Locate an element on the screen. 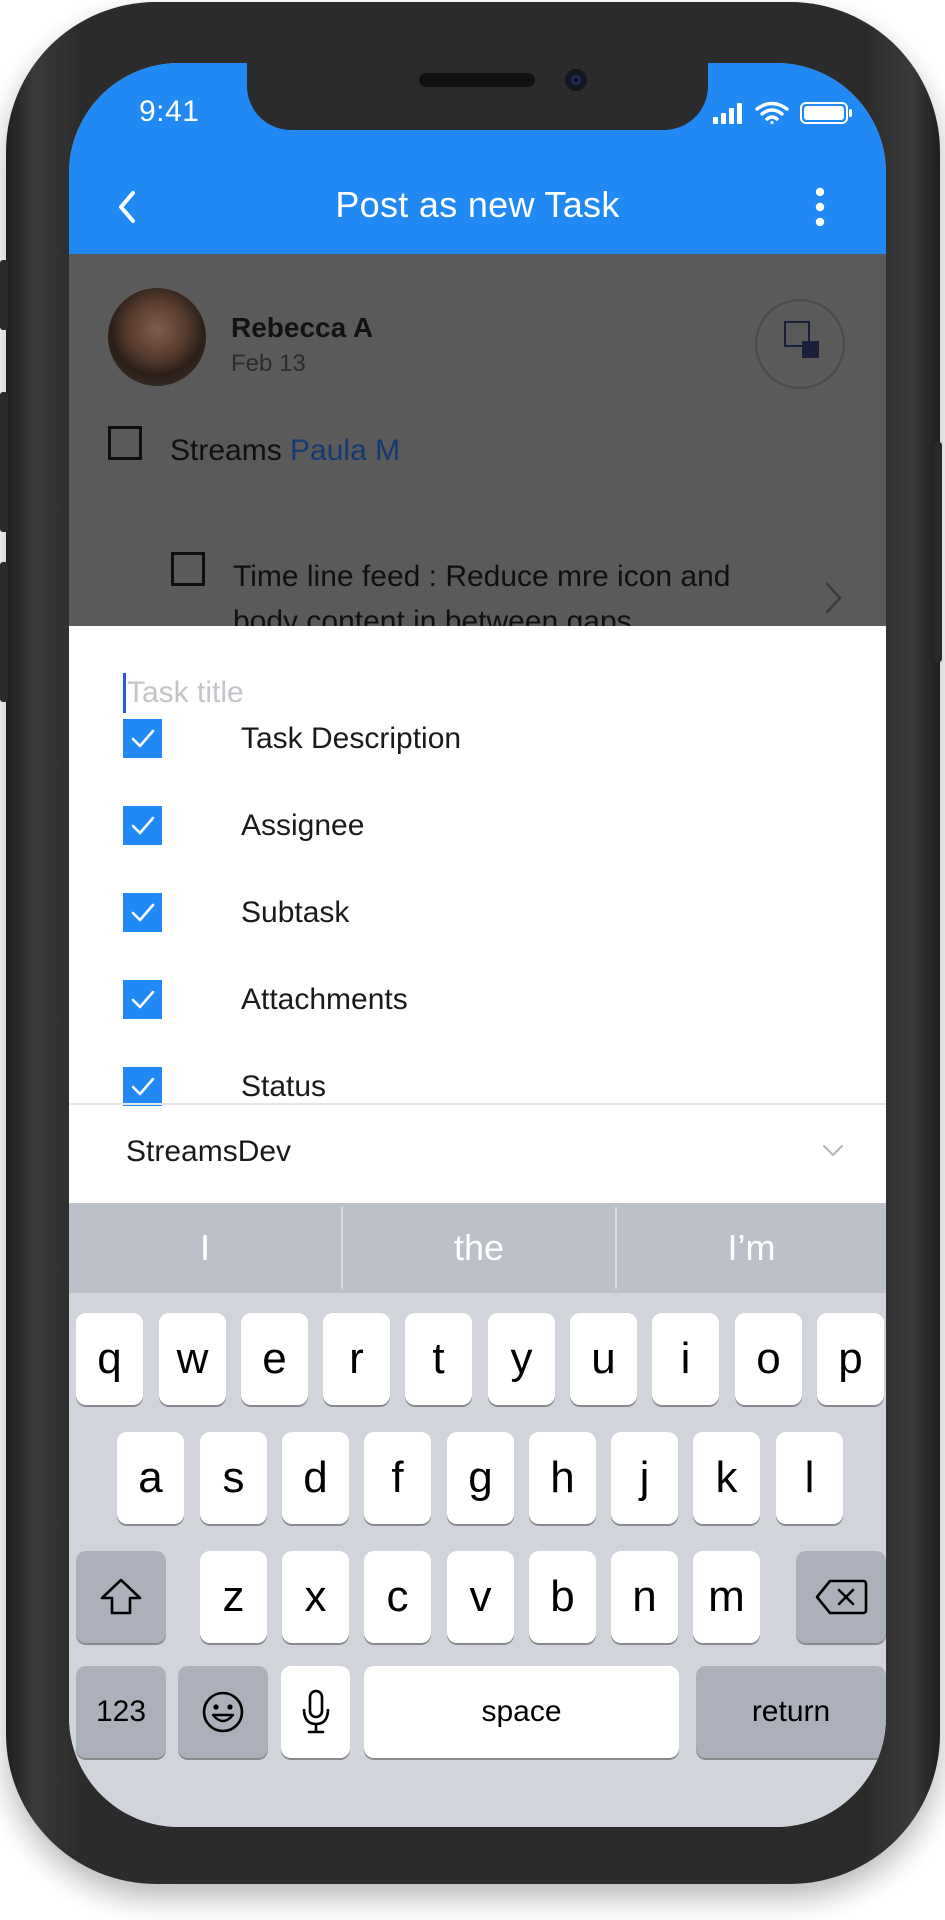 The width and height of the screenshot is (945, 1920). option-label: Status is located at coordinates (284, 1086).